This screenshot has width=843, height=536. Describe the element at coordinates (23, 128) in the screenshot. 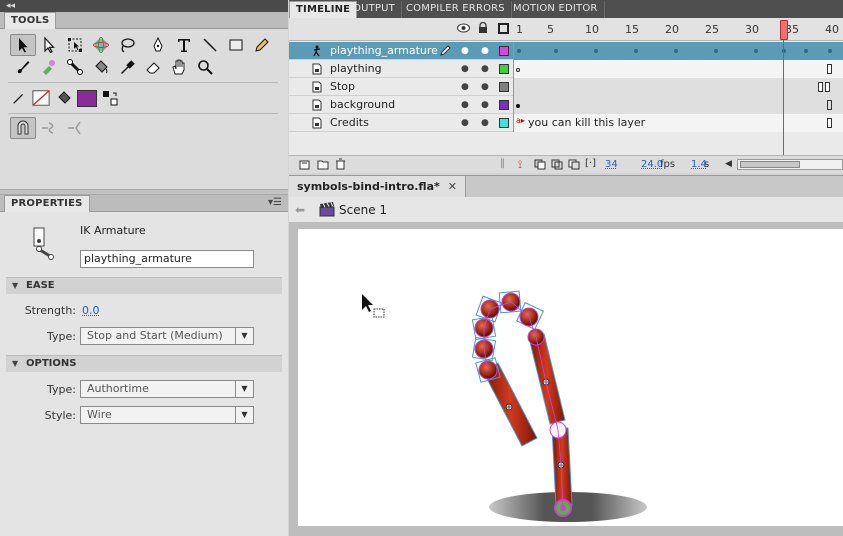

I see `snap-to-objects-icon` at that location.